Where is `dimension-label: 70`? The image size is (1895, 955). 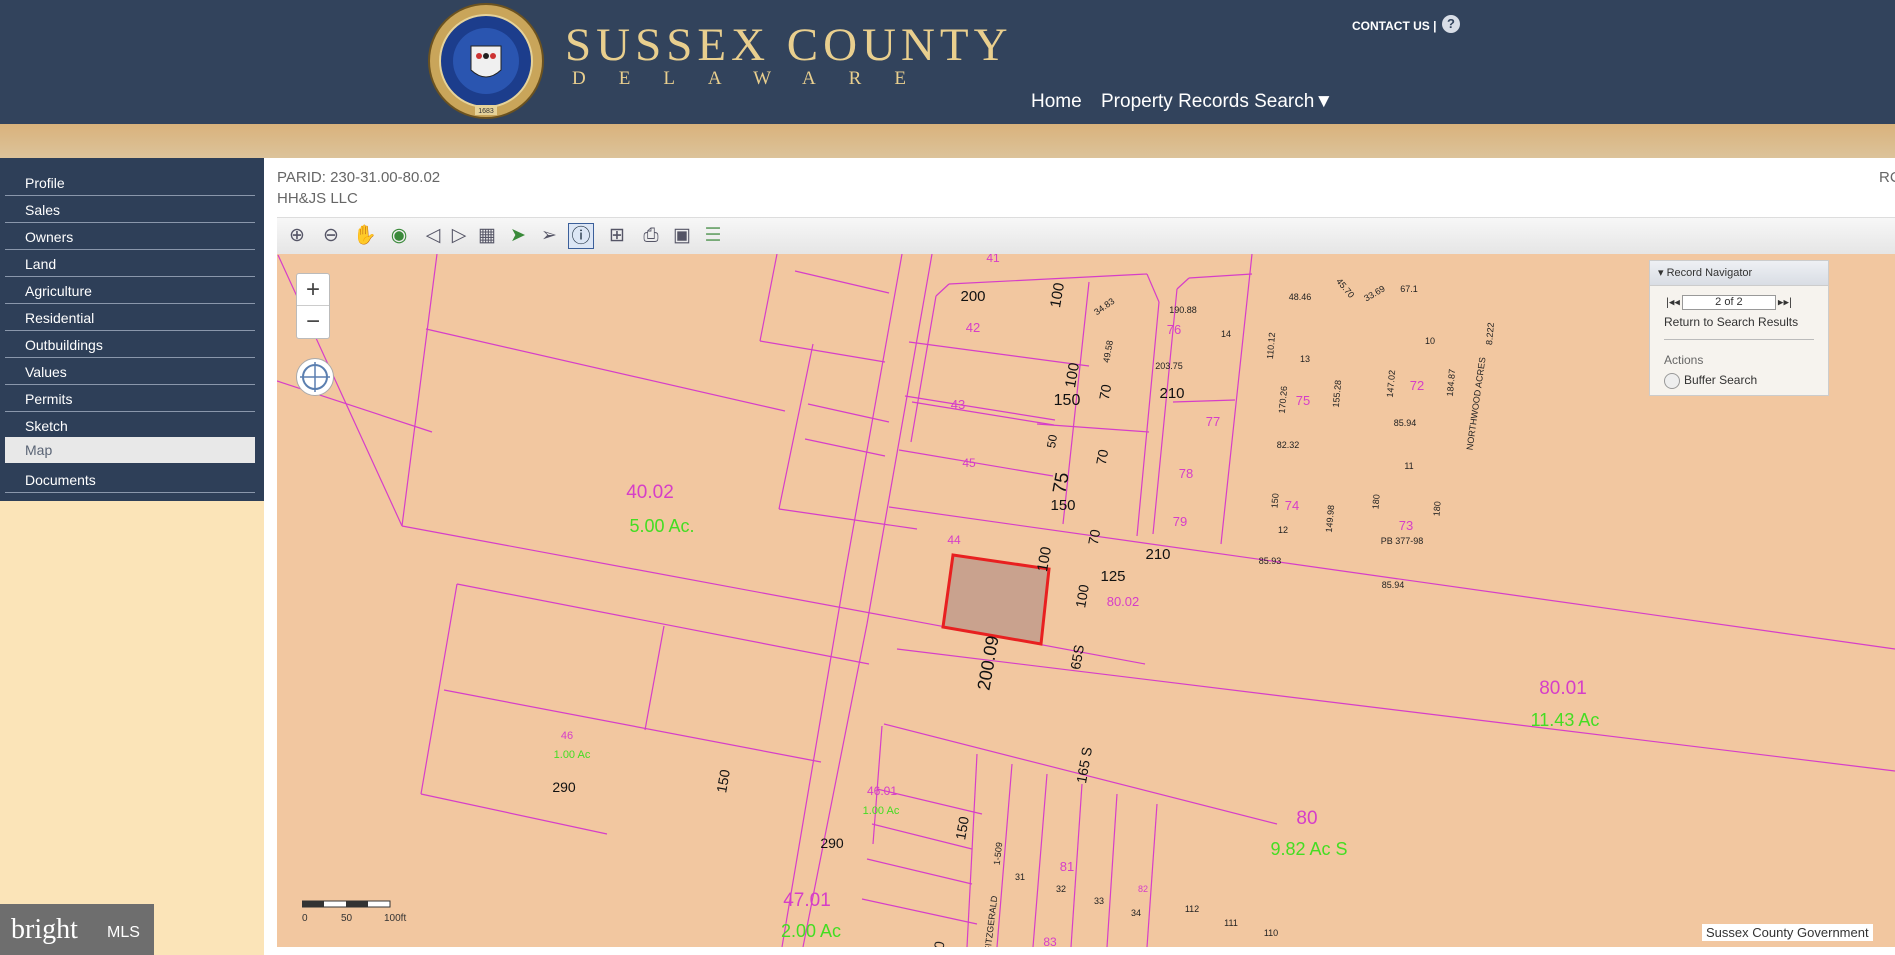 dimension-label: 70 is located at coordinates (1102, 457).